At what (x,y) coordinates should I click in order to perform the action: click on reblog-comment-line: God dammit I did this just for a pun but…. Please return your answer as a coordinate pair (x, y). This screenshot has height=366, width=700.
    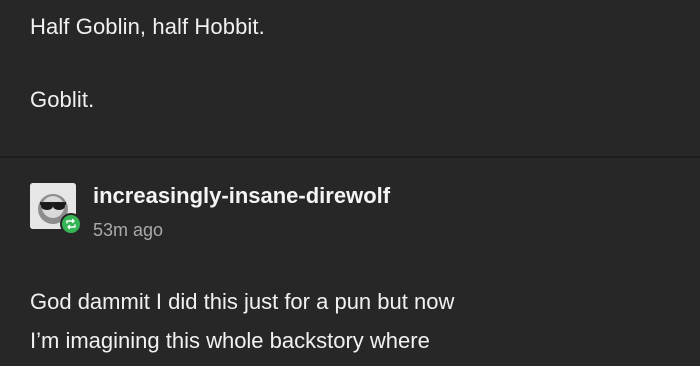
    Looking at the image, I should click on (242, 301).